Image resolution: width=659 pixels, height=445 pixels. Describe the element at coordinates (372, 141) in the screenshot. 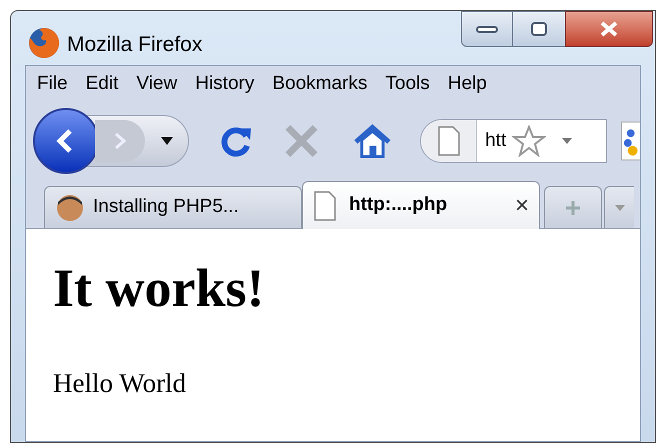

I see `home-icon` at that location.